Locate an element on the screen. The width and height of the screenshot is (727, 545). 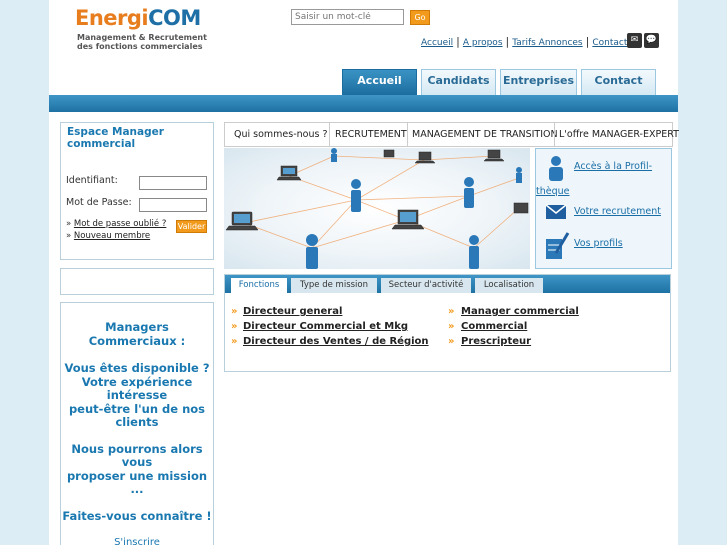
identifiant-field is located at coordinates (173, 183).